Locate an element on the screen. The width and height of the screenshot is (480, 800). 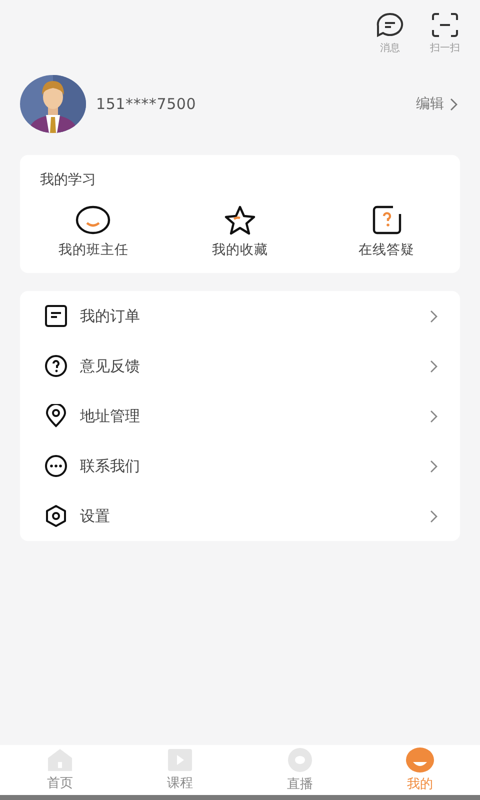
tab: 直播 is located at coordinates (300, 770).